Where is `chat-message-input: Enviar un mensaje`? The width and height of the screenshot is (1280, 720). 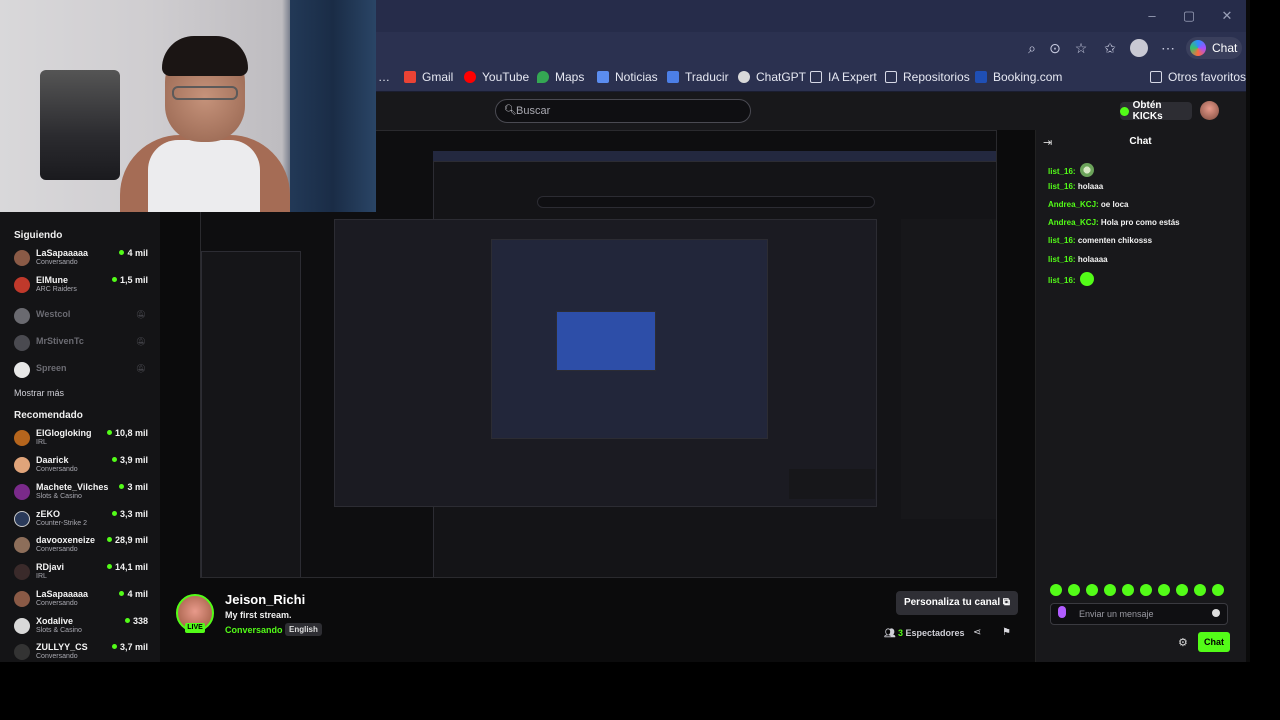
chat-message-input: Enviar un mensaje is located at coordinates (1139, 614).